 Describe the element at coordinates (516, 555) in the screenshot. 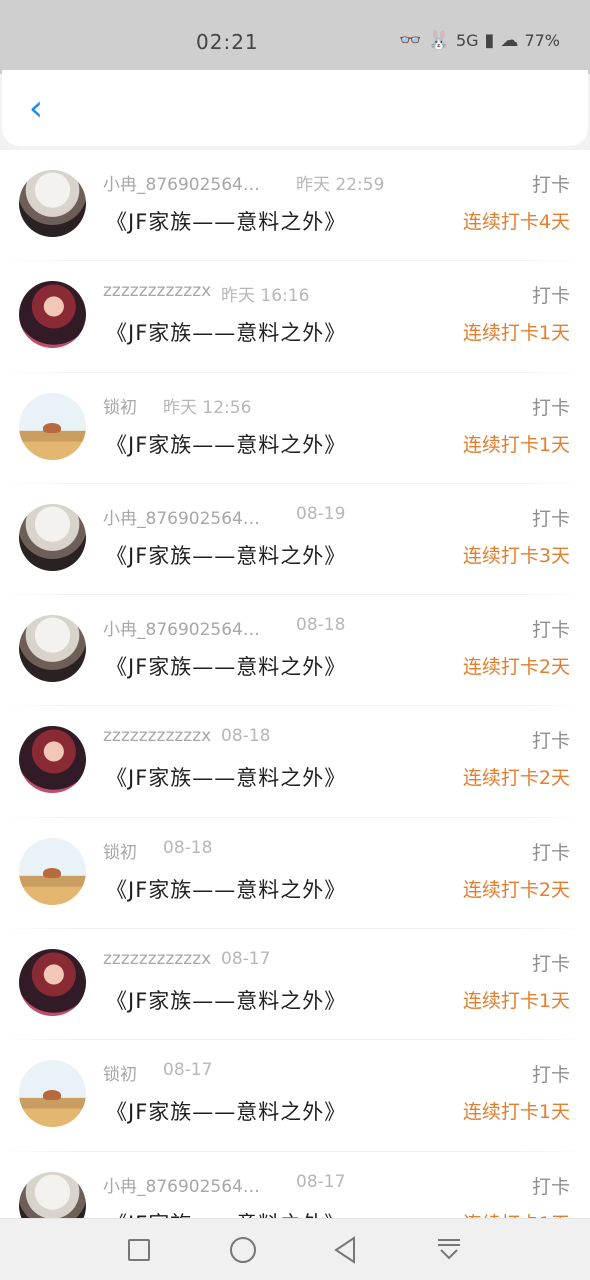

I see `streak-count: 连续打卡3天` at that location.